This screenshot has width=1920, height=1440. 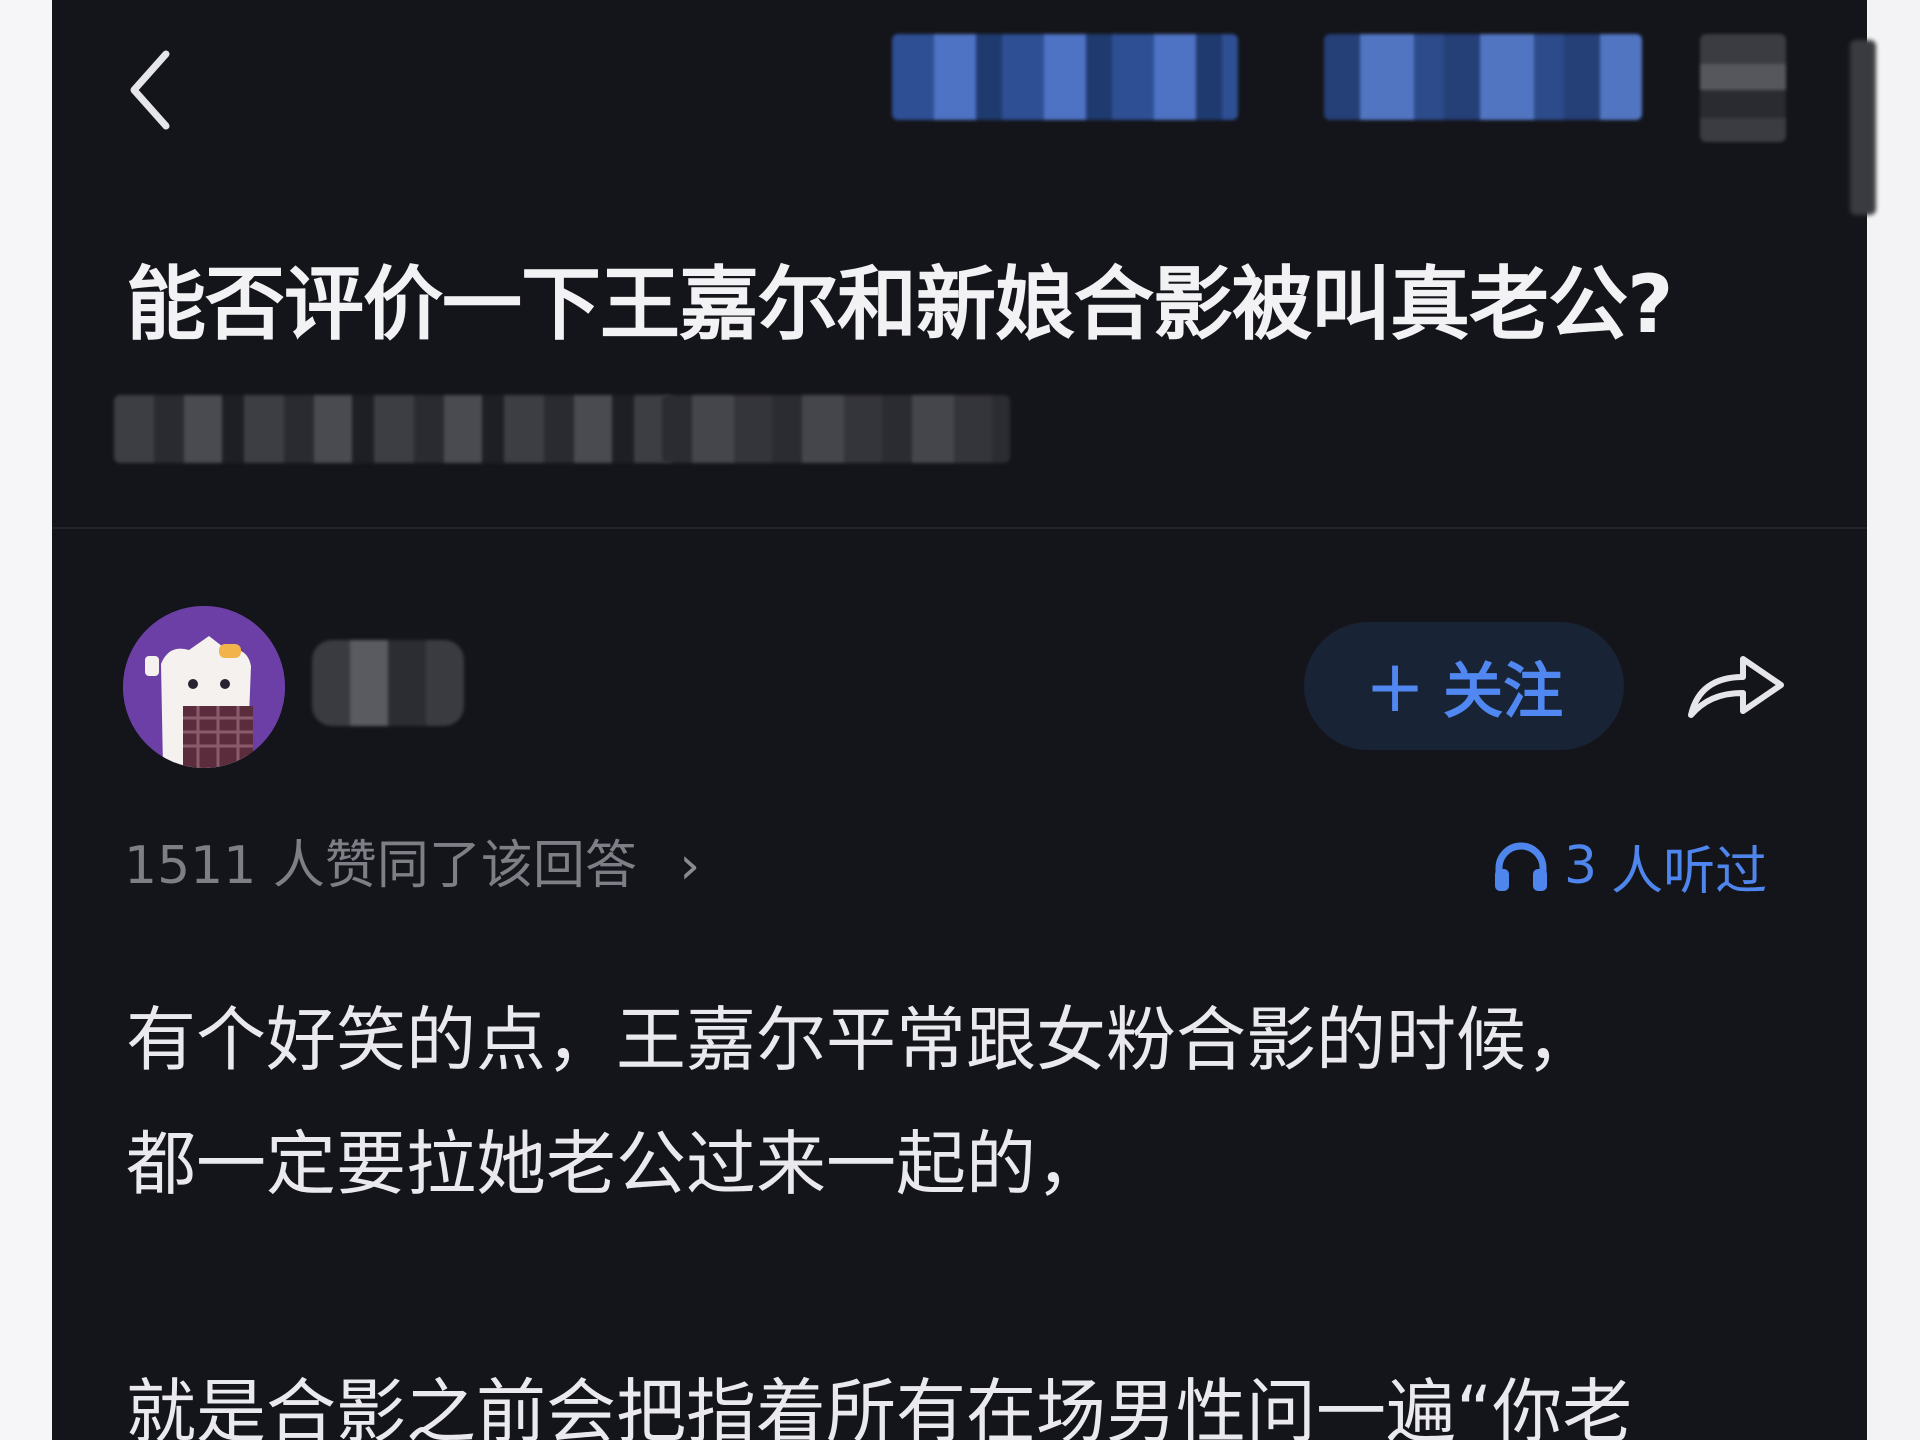 I want to click on chevron-left-icon, so click(x=150, y=90).